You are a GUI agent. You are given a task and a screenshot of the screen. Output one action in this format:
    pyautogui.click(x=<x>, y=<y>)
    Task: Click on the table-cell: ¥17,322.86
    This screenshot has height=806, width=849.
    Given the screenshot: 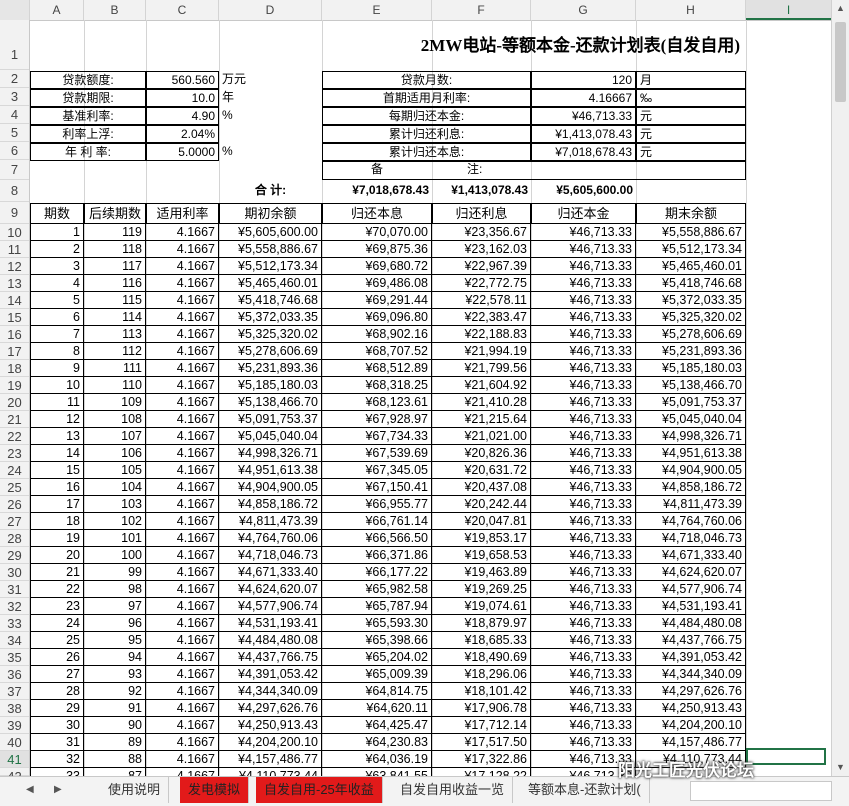 What is the action you would take?
    pyautogui.click(x=481, y=759)
    